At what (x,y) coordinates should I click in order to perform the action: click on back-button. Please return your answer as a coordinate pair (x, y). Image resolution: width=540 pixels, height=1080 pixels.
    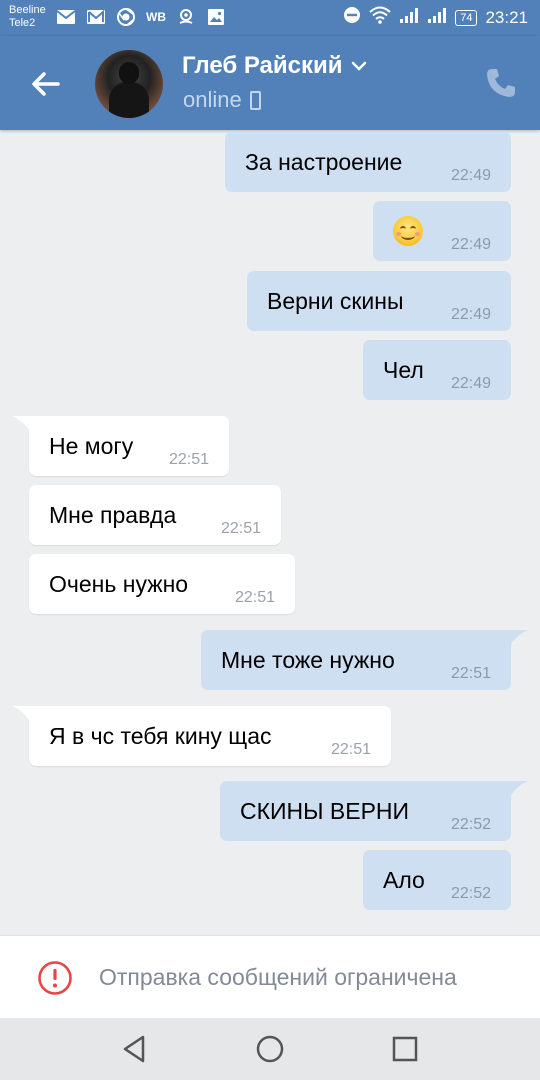
    Looking at the image, I should click on (46, 84).